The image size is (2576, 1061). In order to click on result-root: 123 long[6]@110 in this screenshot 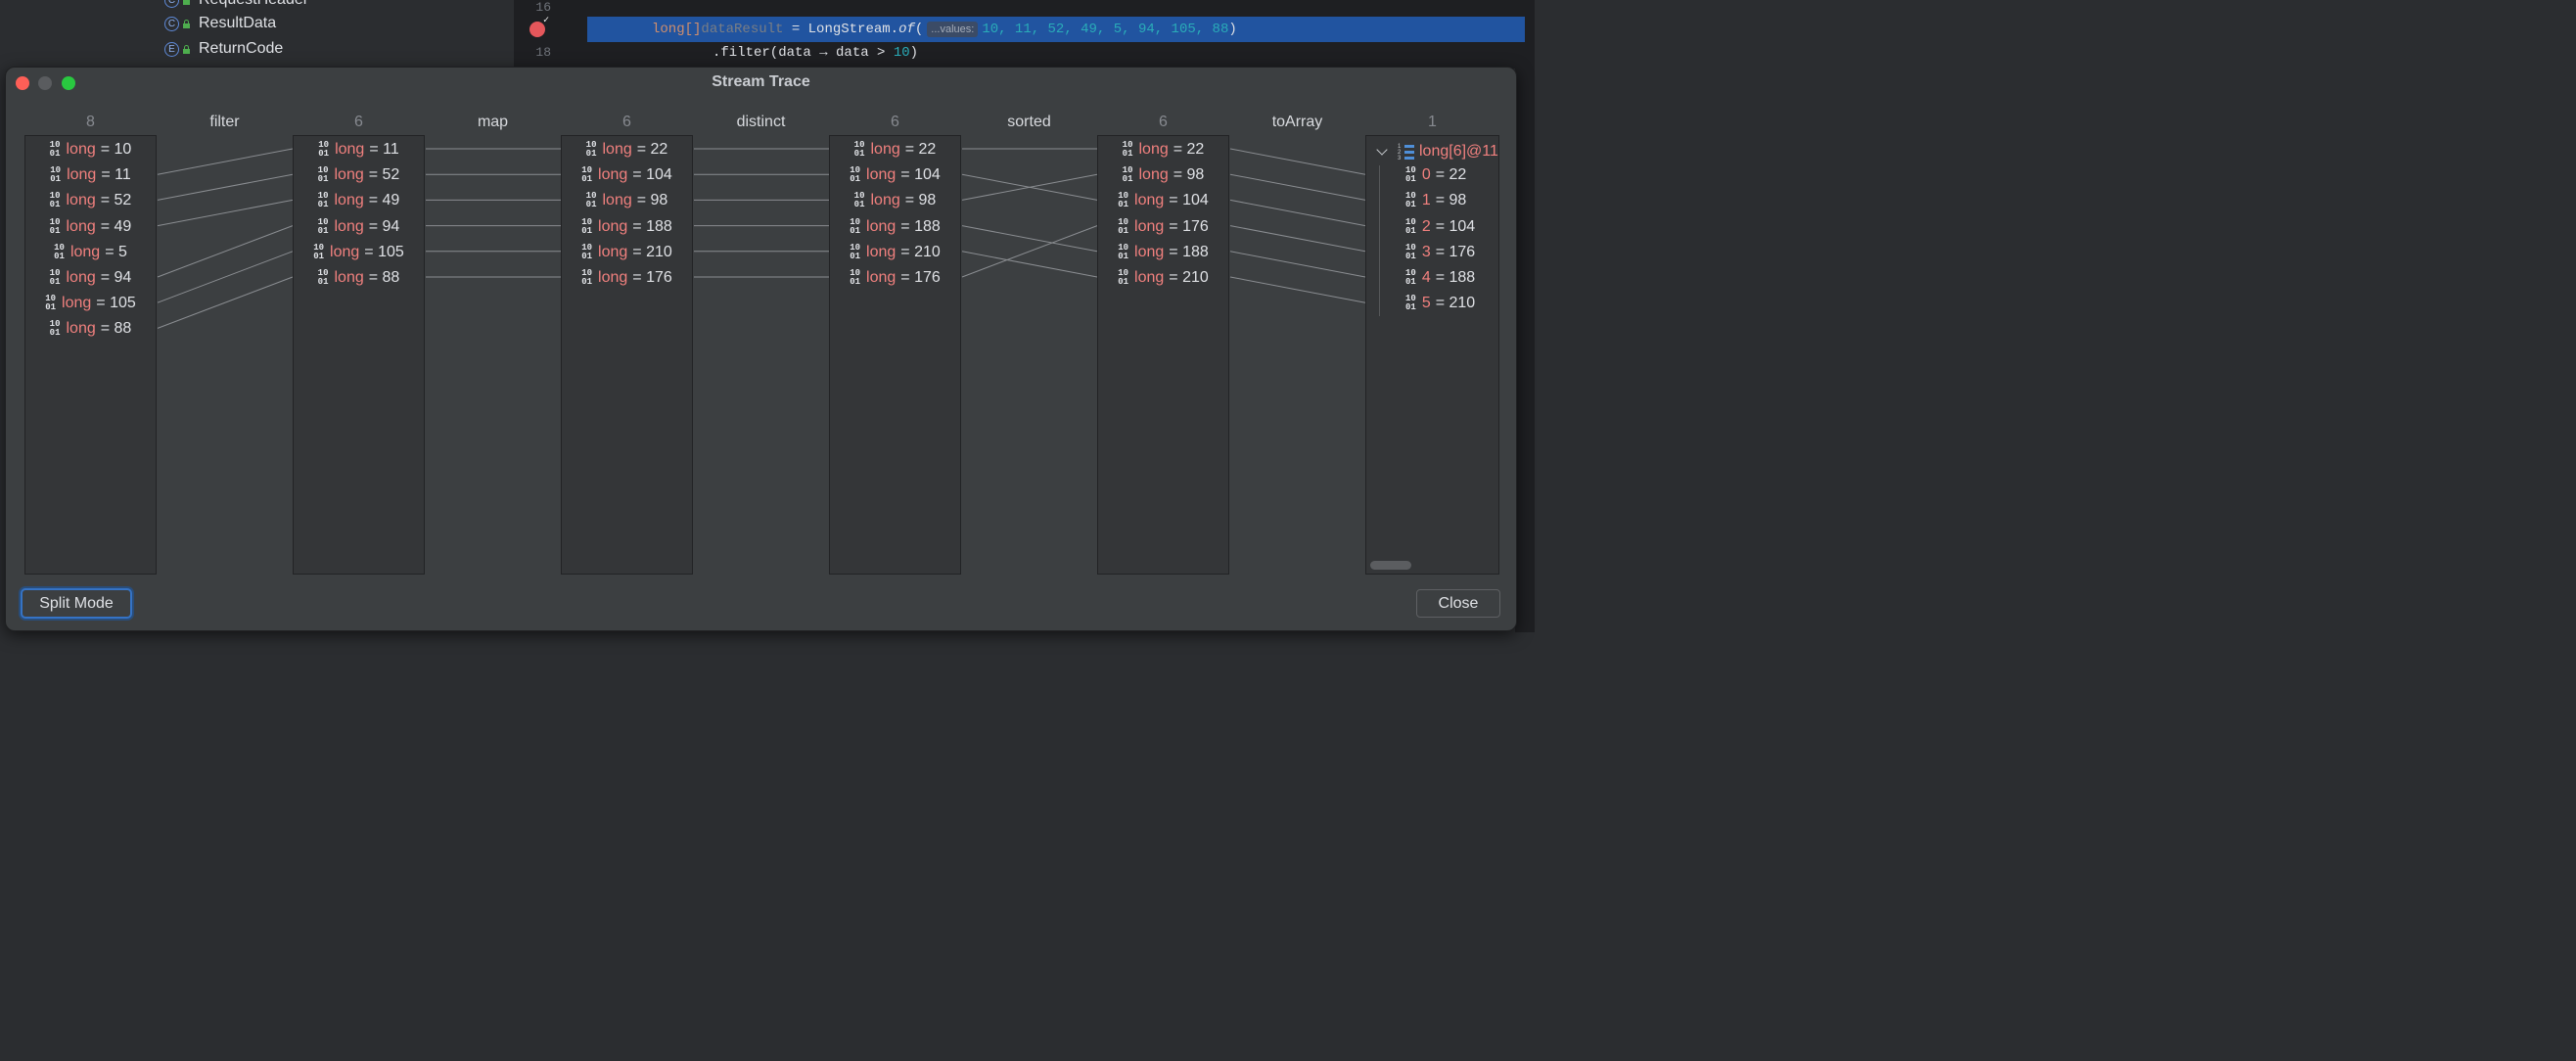, I will do `click(1437, 151)`.